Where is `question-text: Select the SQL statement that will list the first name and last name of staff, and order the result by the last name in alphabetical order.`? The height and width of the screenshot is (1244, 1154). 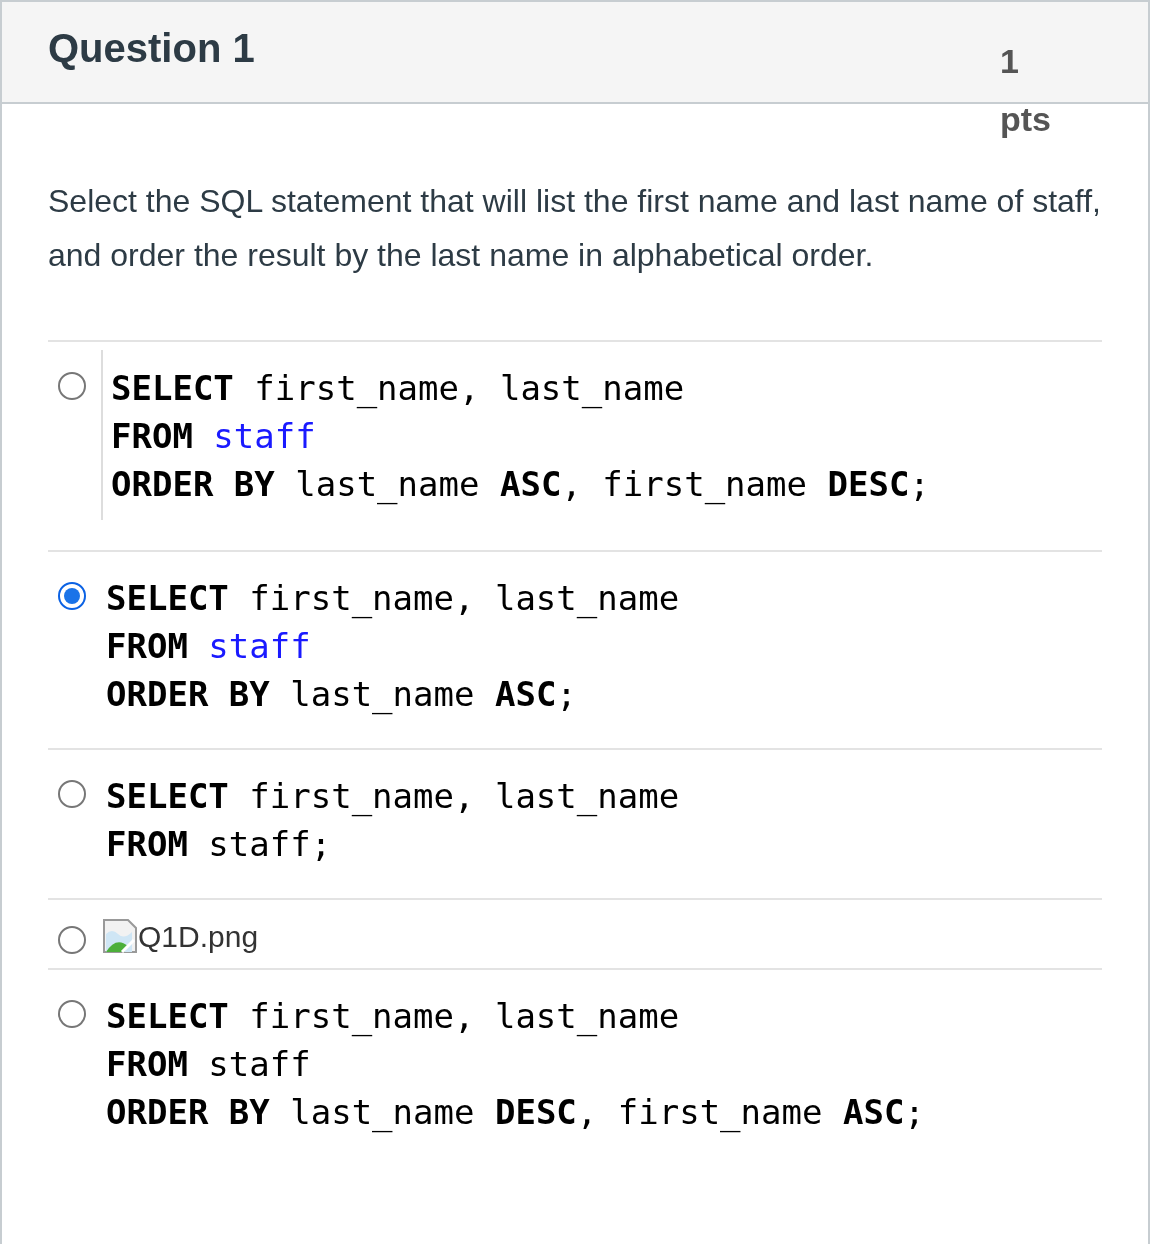
question-text: Select the SQL statement that will list the first name and last name of staff, and order the result by the last name in alphabetical order. is located at coordinates (575, 228).